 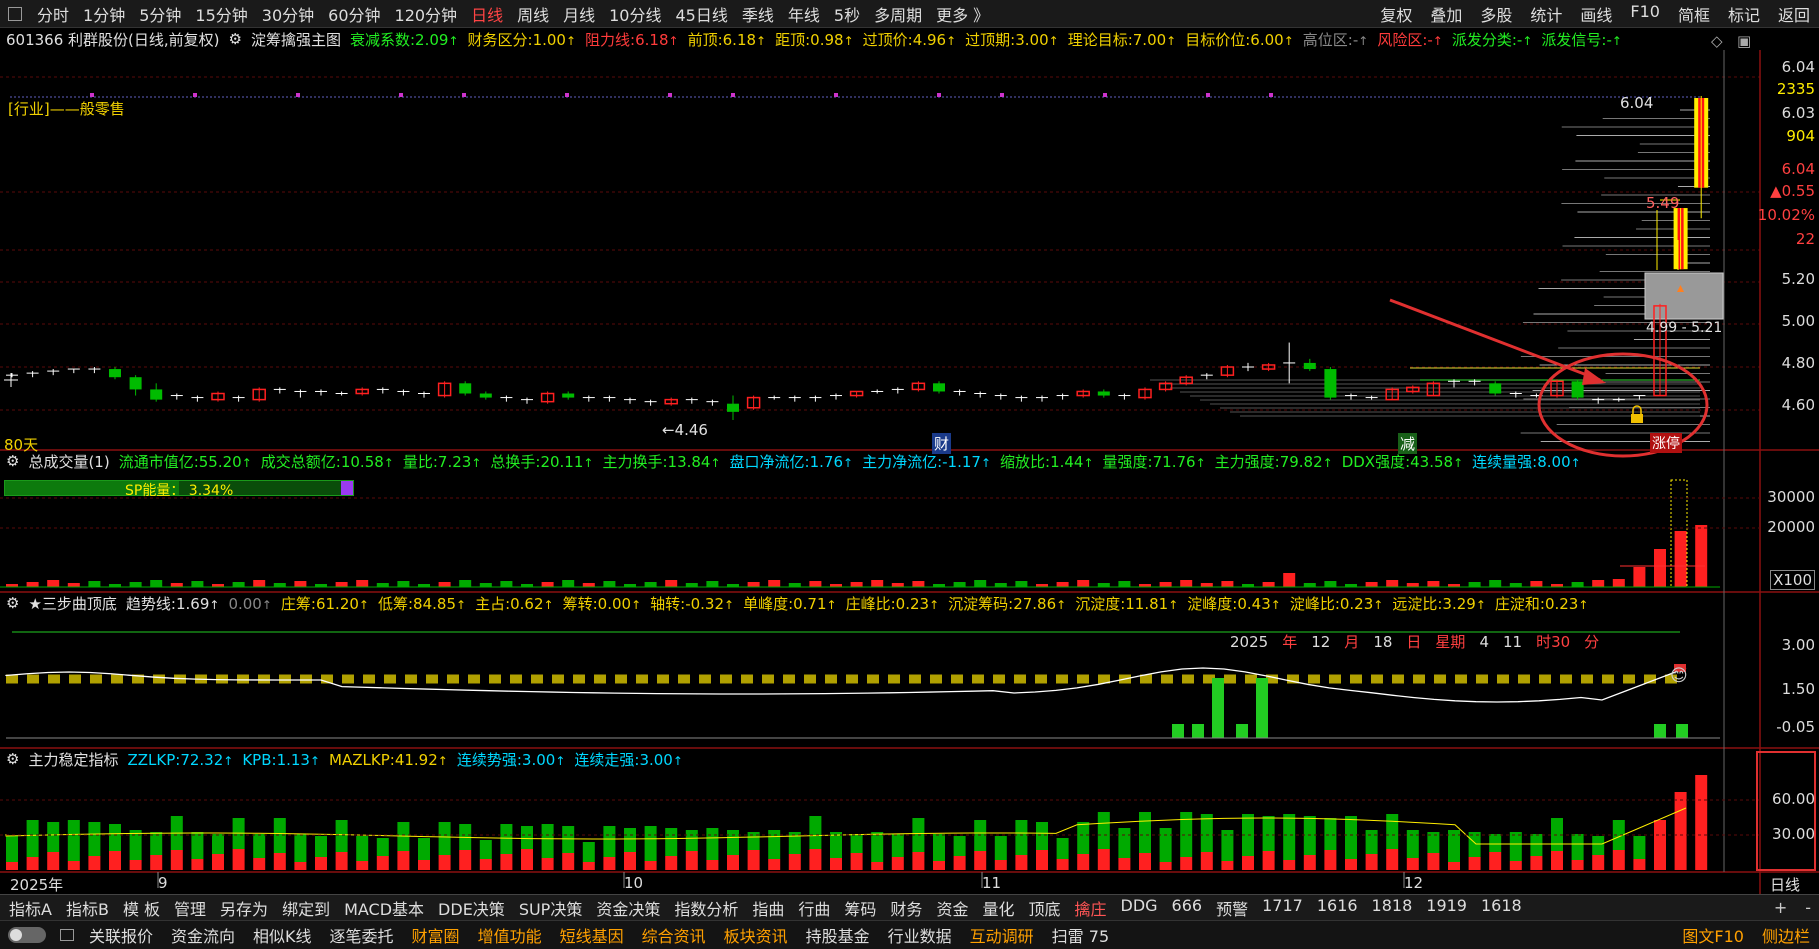 What do you see at coordinates (1044, 908) in the screenshot?
I see `indicator-tab-17: 顶底` at bounding box center [1044, 908].